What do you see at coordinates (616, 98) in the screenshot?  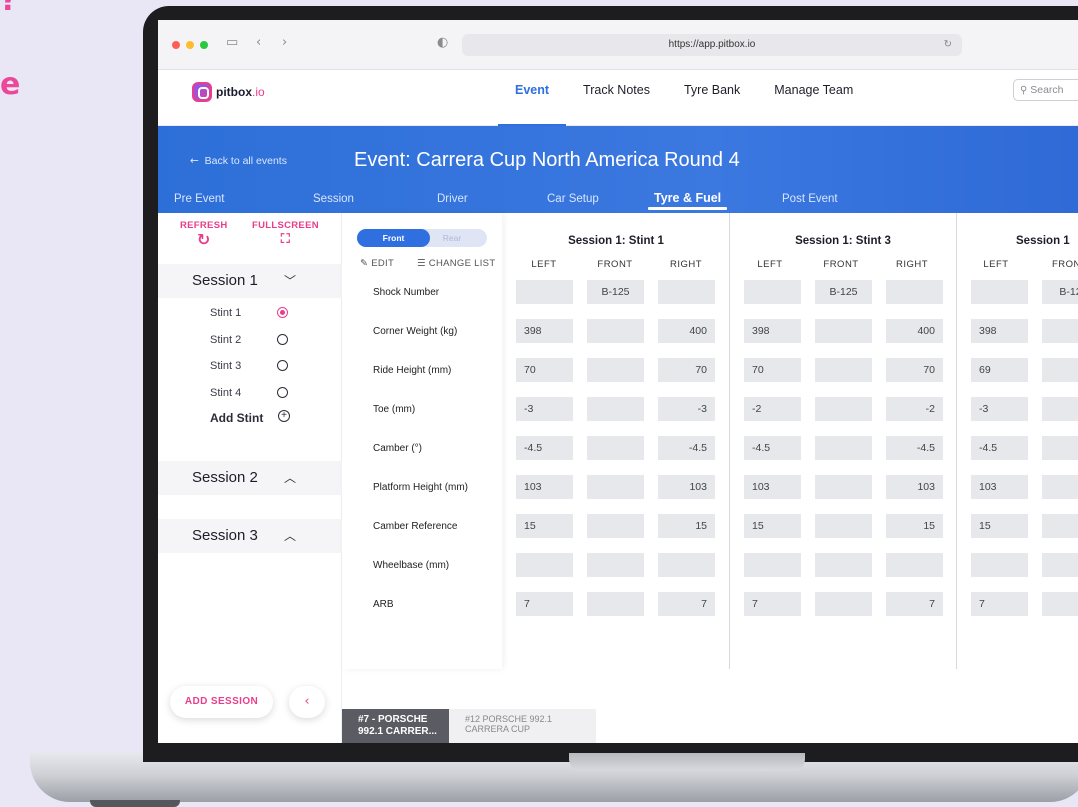 I see `nav-track-notes: Track Notes` at bounding box center [616, 98].